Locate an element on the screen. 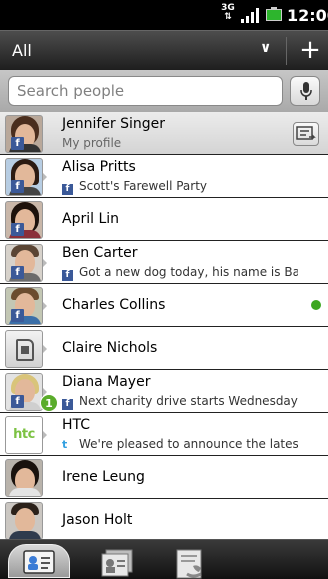 The height and width of the screenshot is (579, 328). business-card-icon is located at coordinates (306, 133).